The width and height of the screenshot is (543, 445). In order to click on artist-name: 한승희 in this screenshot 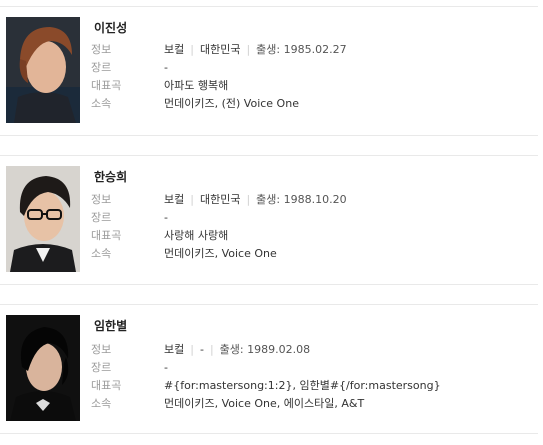, I will do `click(110, 176)`.